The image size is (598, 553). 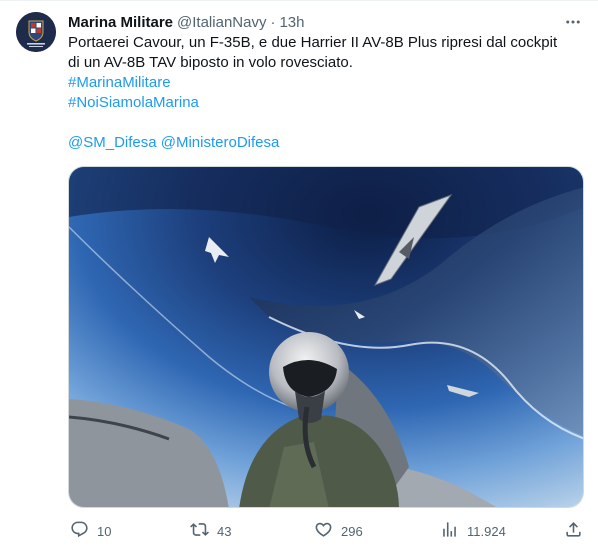 What do you see at coordinates (328, 143) in the screenshot?
I see `mentions-link: @SM_Difesa @MinisteroDifesa` at bounding box center [328, 143].